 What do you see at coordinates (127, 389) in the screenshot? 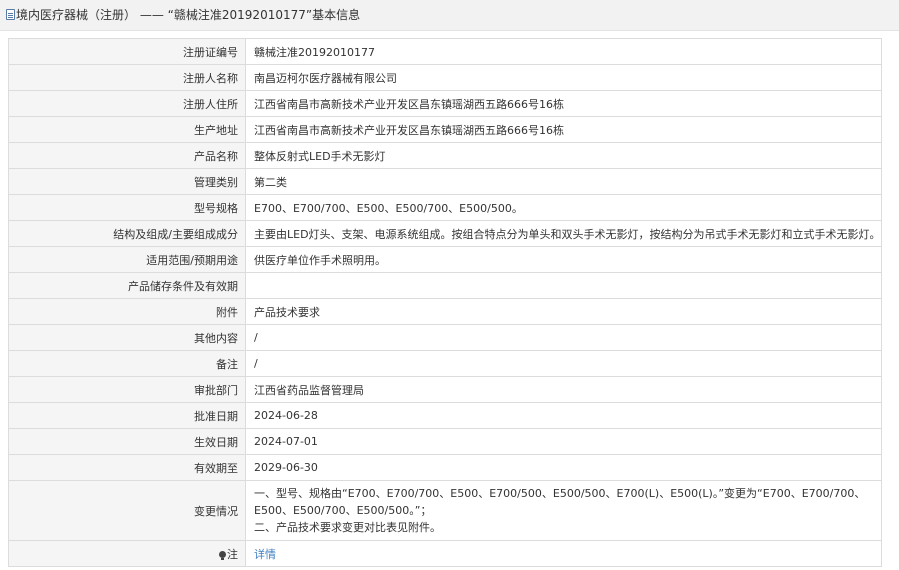
I see `row-label: 审批部门` at bounding box center [127, 389].